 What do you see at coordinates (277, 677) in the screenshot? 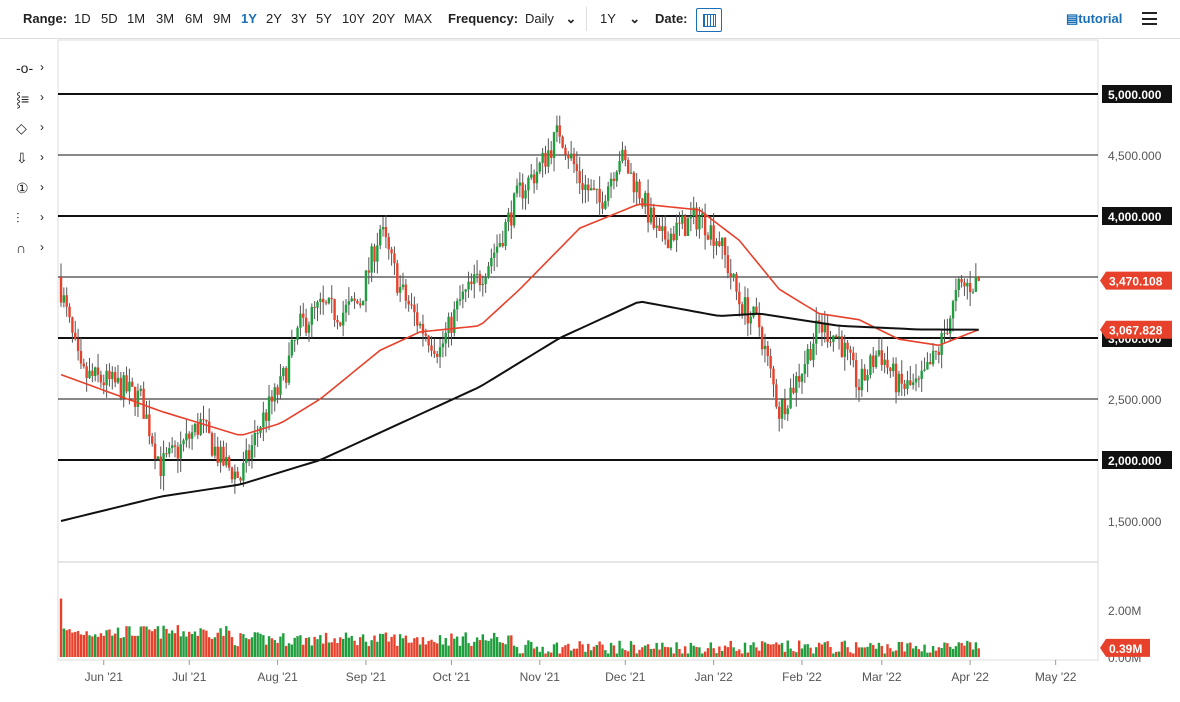
I see `x-tick-label: Aug '21` at bounding box center [277, 677].